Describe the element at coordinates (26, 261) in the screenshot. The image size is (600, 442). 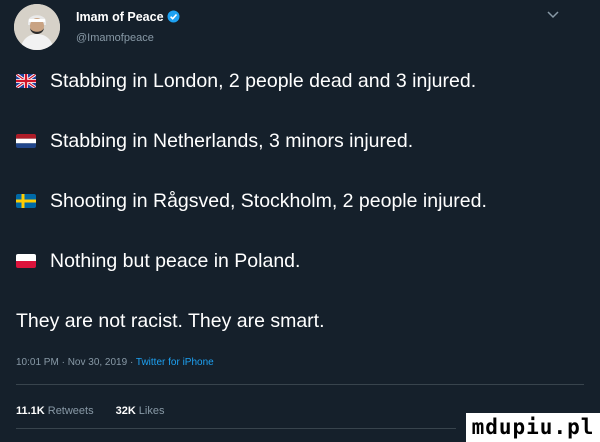
I see `poland-flag-icon` at that location.